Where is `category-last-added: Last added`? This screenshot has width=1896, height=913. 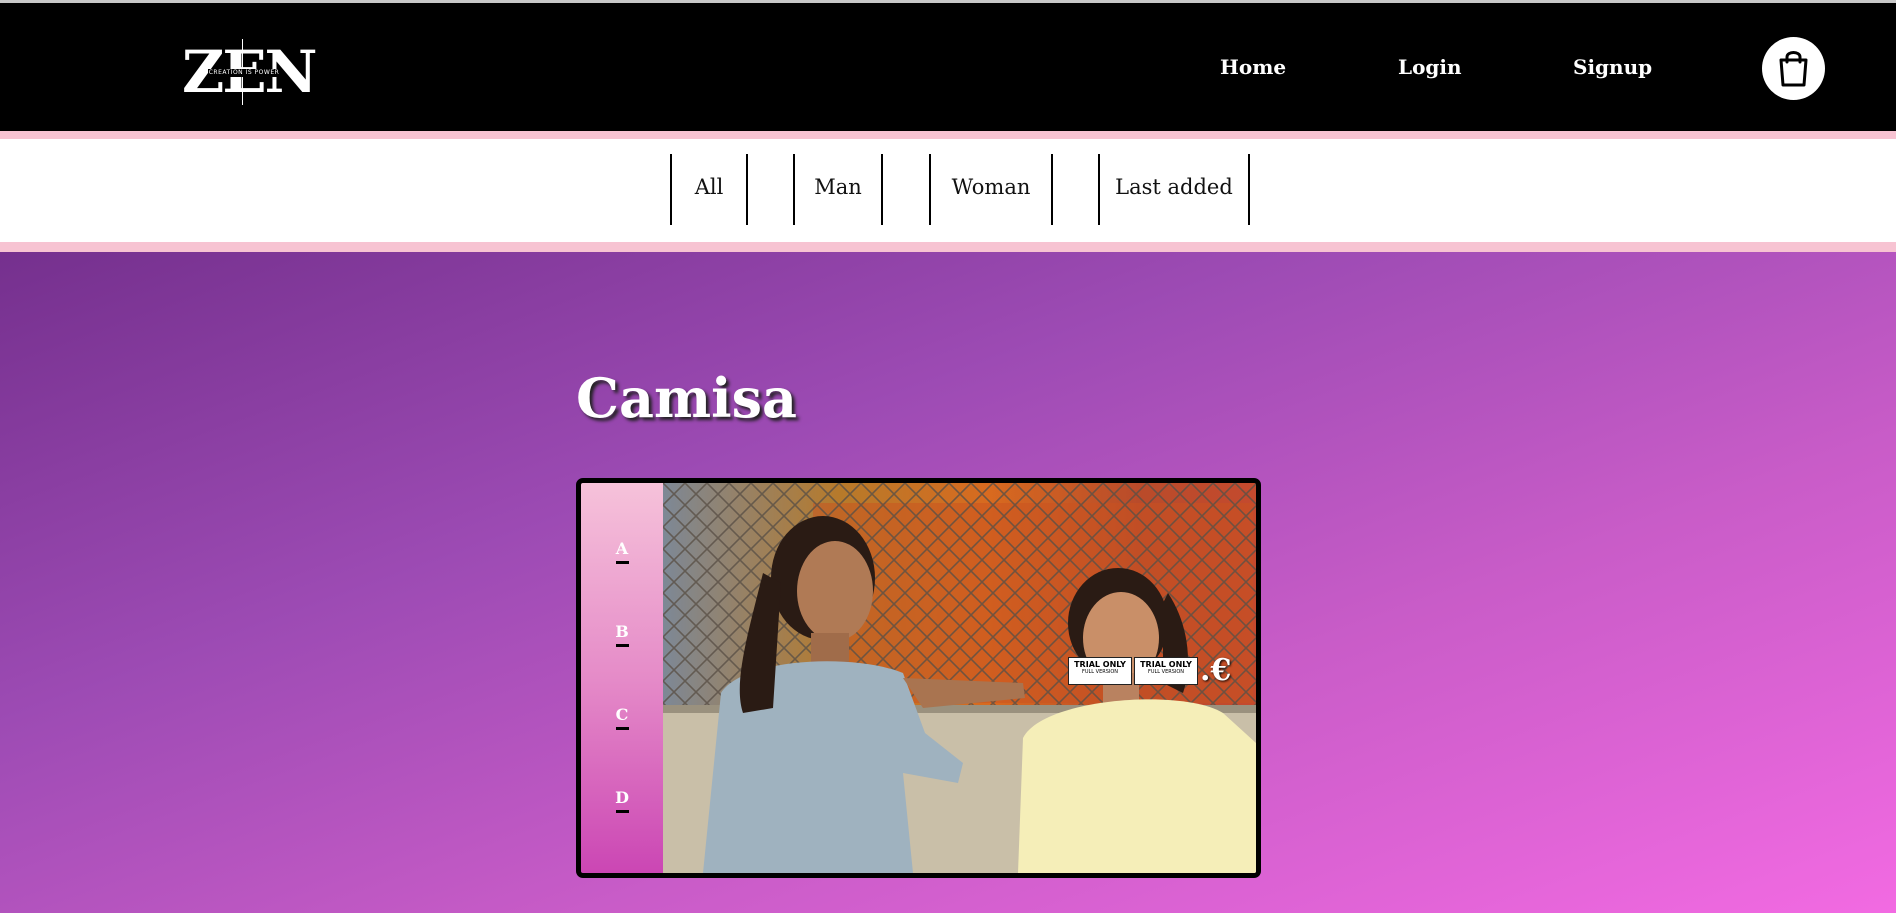
category-last-added: Last added is located at coordinates (1174, 189).